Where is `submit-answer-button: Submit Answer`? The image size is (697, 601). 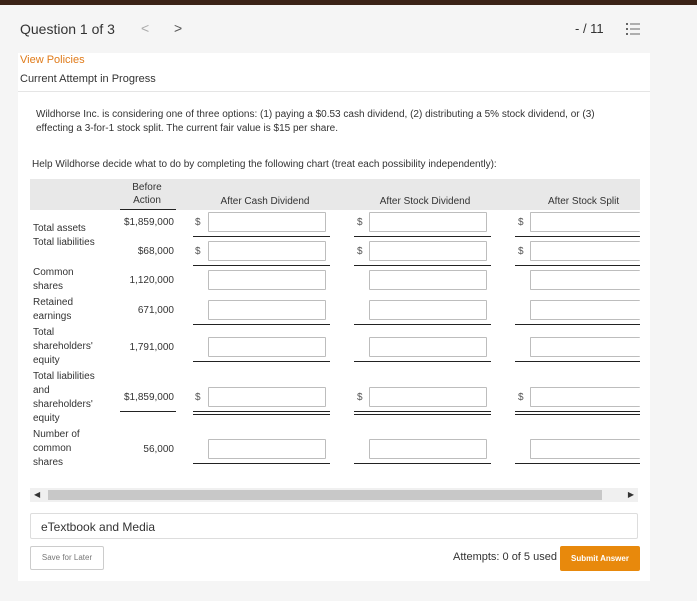
submit-answer-button: Submit Answer is located at coordinates (600, 558).